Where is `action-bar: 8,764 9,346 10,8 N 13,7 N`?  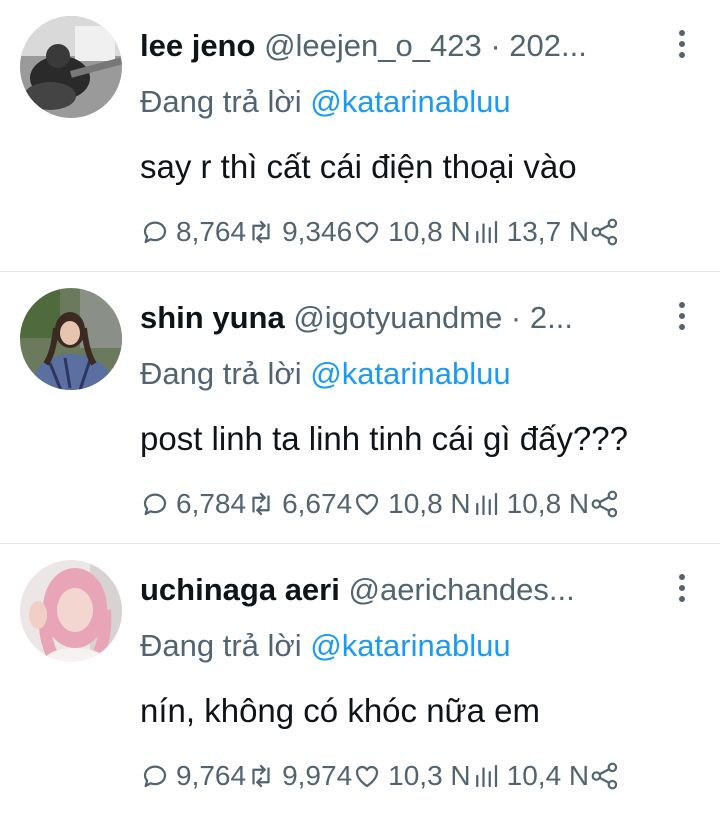
action-bar: 8,764 9,346 10,8 N 13,7 N is located at coordinates (380, 232).